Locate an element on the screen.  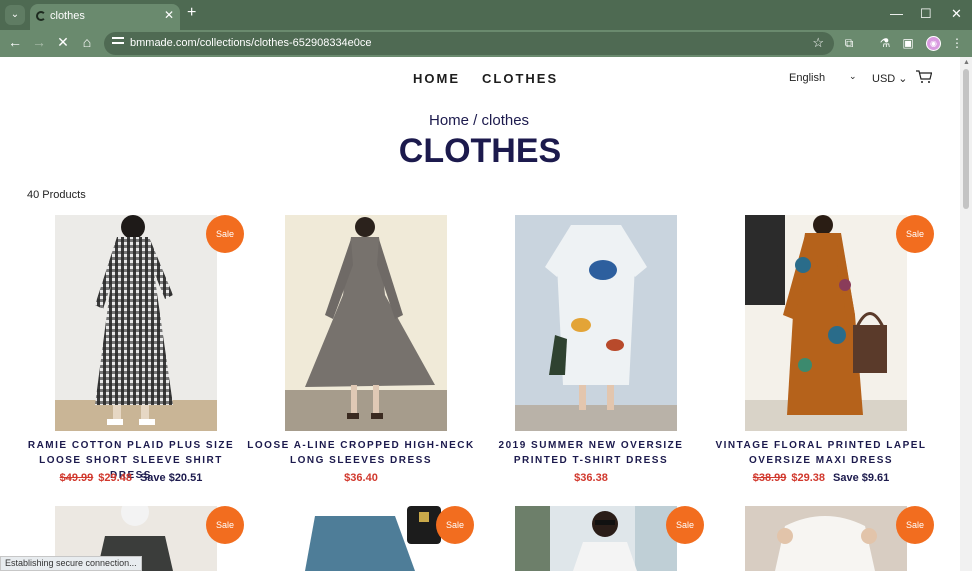
side-panel-icon: ▣ is located at coordinates (908, 43).